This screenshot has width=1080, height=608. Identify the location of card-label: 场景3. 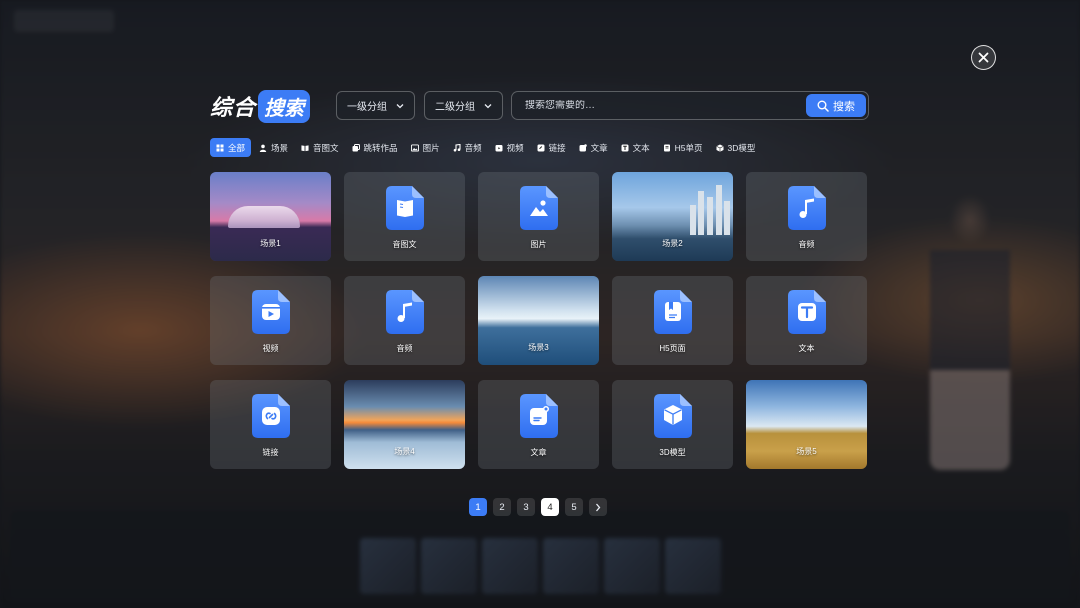
(538, 347).